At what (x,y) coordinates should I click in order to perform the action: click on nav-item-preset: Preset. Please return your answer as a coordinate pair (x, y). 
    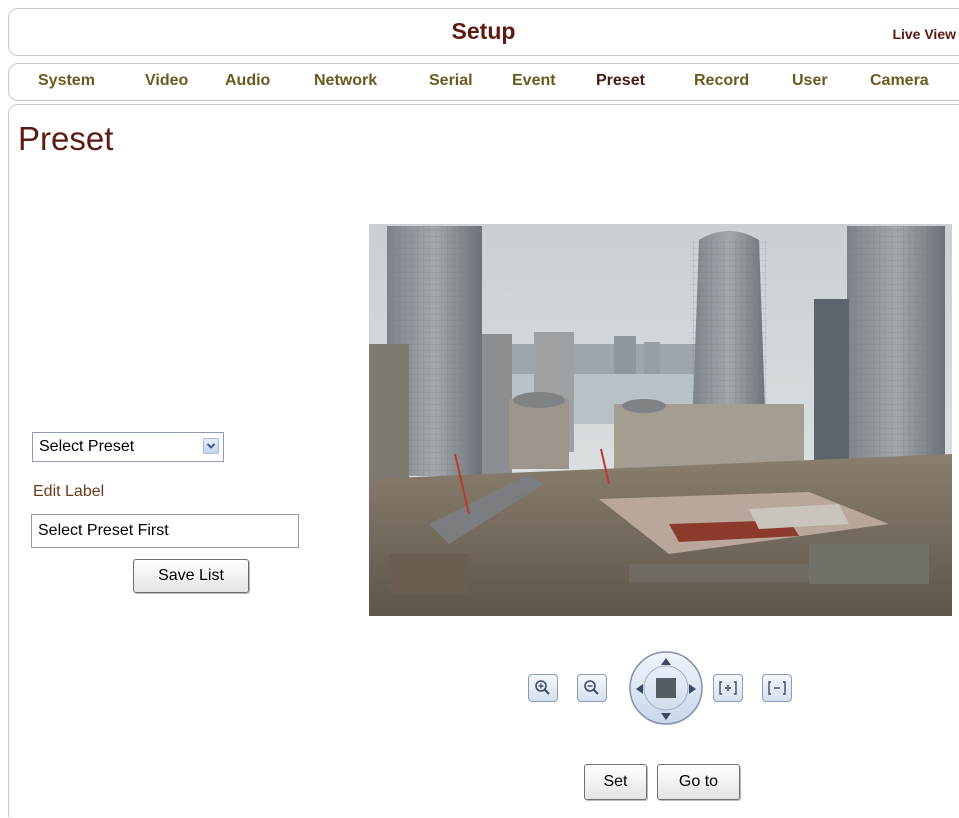
    Looking at the image, I should click on (620, 81).